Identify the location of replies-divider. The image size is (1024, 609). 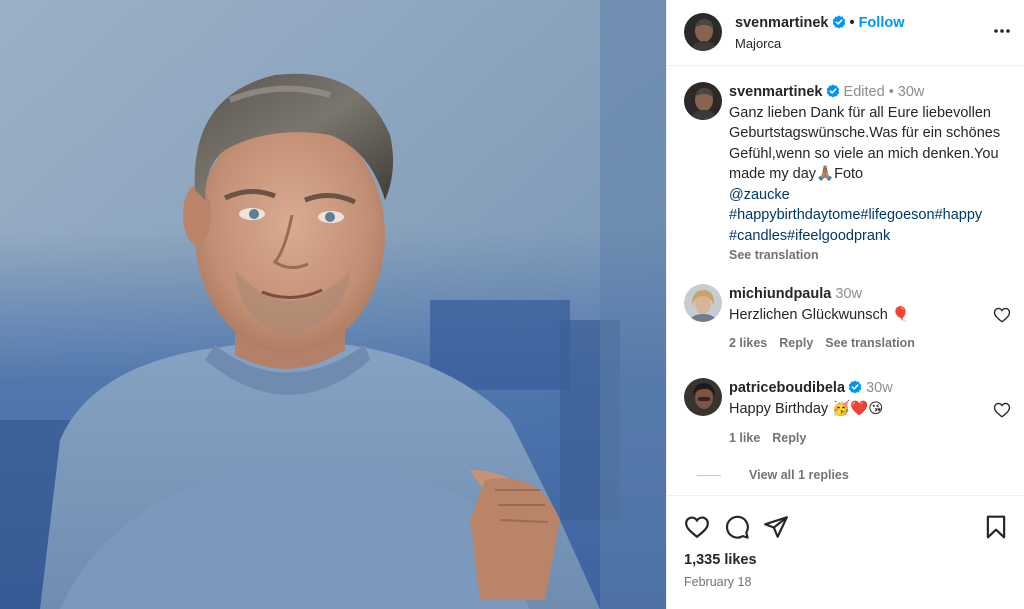
(709, 475).